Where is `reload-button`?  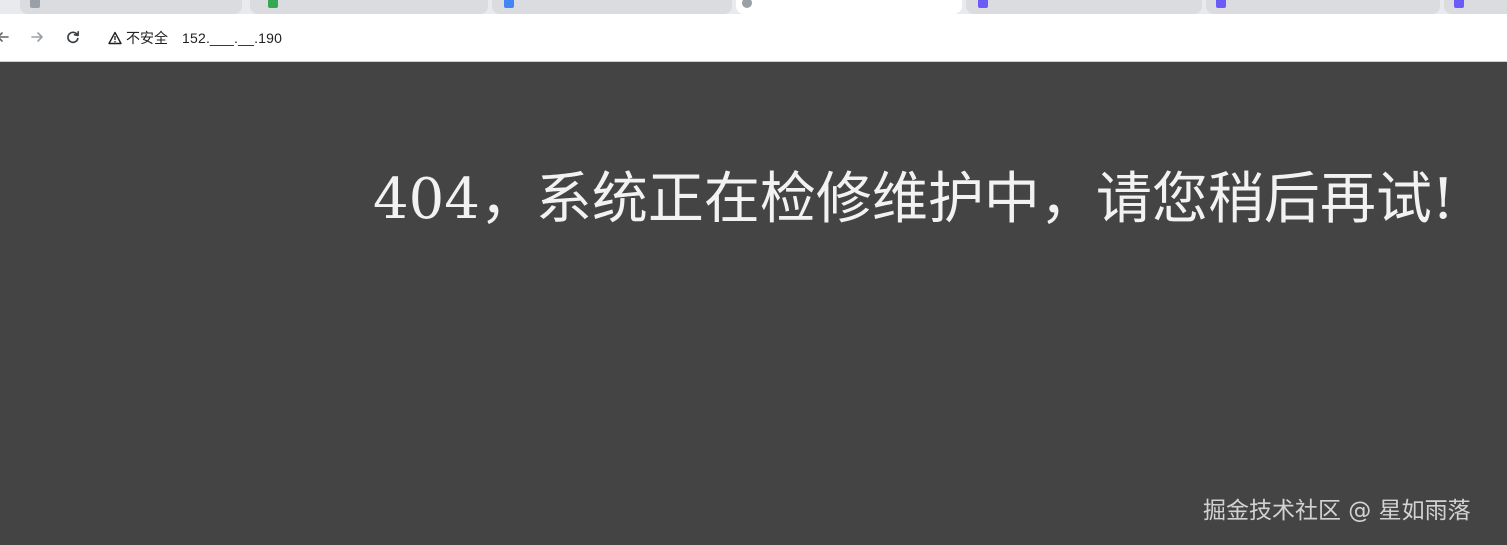 reload-button is located at coordinates (73, 37).